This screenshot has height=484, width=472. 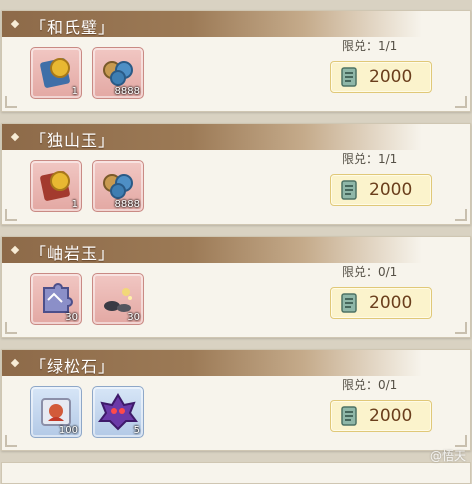 I want to click on reward-count: 100, so click(x=68, y=430).